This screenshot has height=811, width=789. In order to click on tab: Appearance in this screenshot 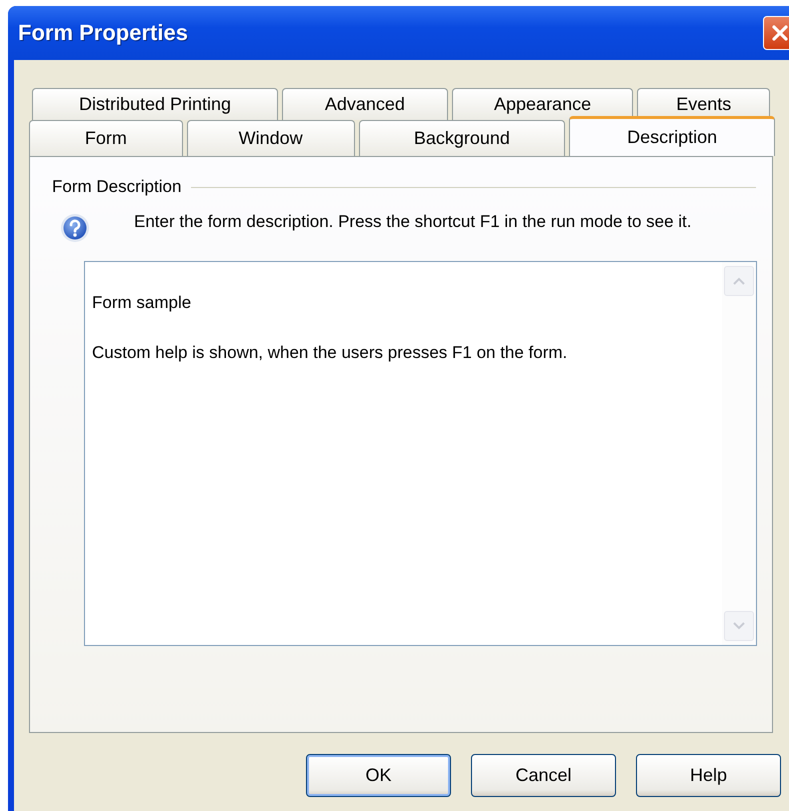, I will do `click(543, 104)`.